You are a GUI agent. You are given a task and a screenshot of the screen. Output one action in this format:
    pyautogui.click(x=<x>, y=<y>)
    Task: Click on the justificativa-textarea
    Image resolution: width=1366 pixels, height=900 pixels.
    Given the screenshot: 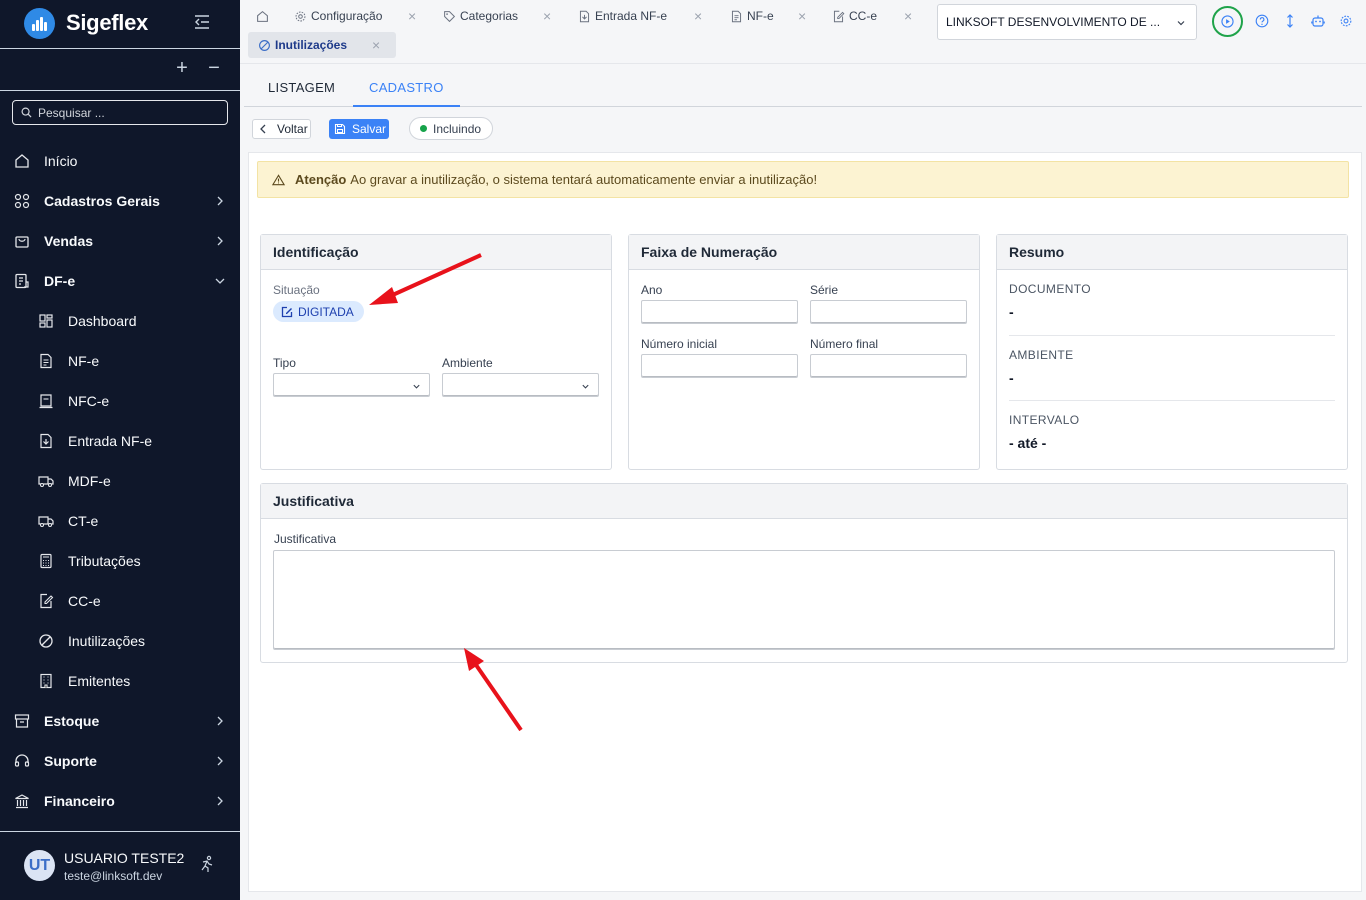 What is the action you would take?
    pyautogui.click(x=804, y=600)
    